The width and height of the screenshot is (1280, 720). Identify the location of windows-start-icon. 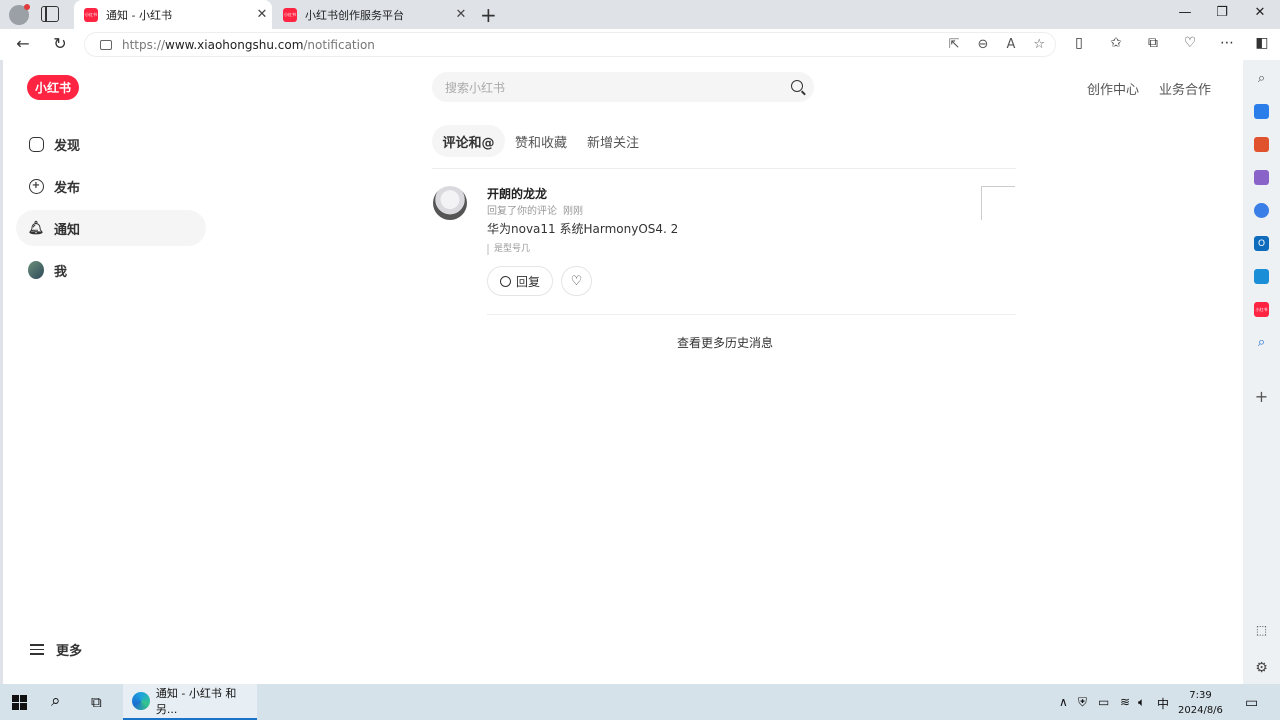
(19, 702).